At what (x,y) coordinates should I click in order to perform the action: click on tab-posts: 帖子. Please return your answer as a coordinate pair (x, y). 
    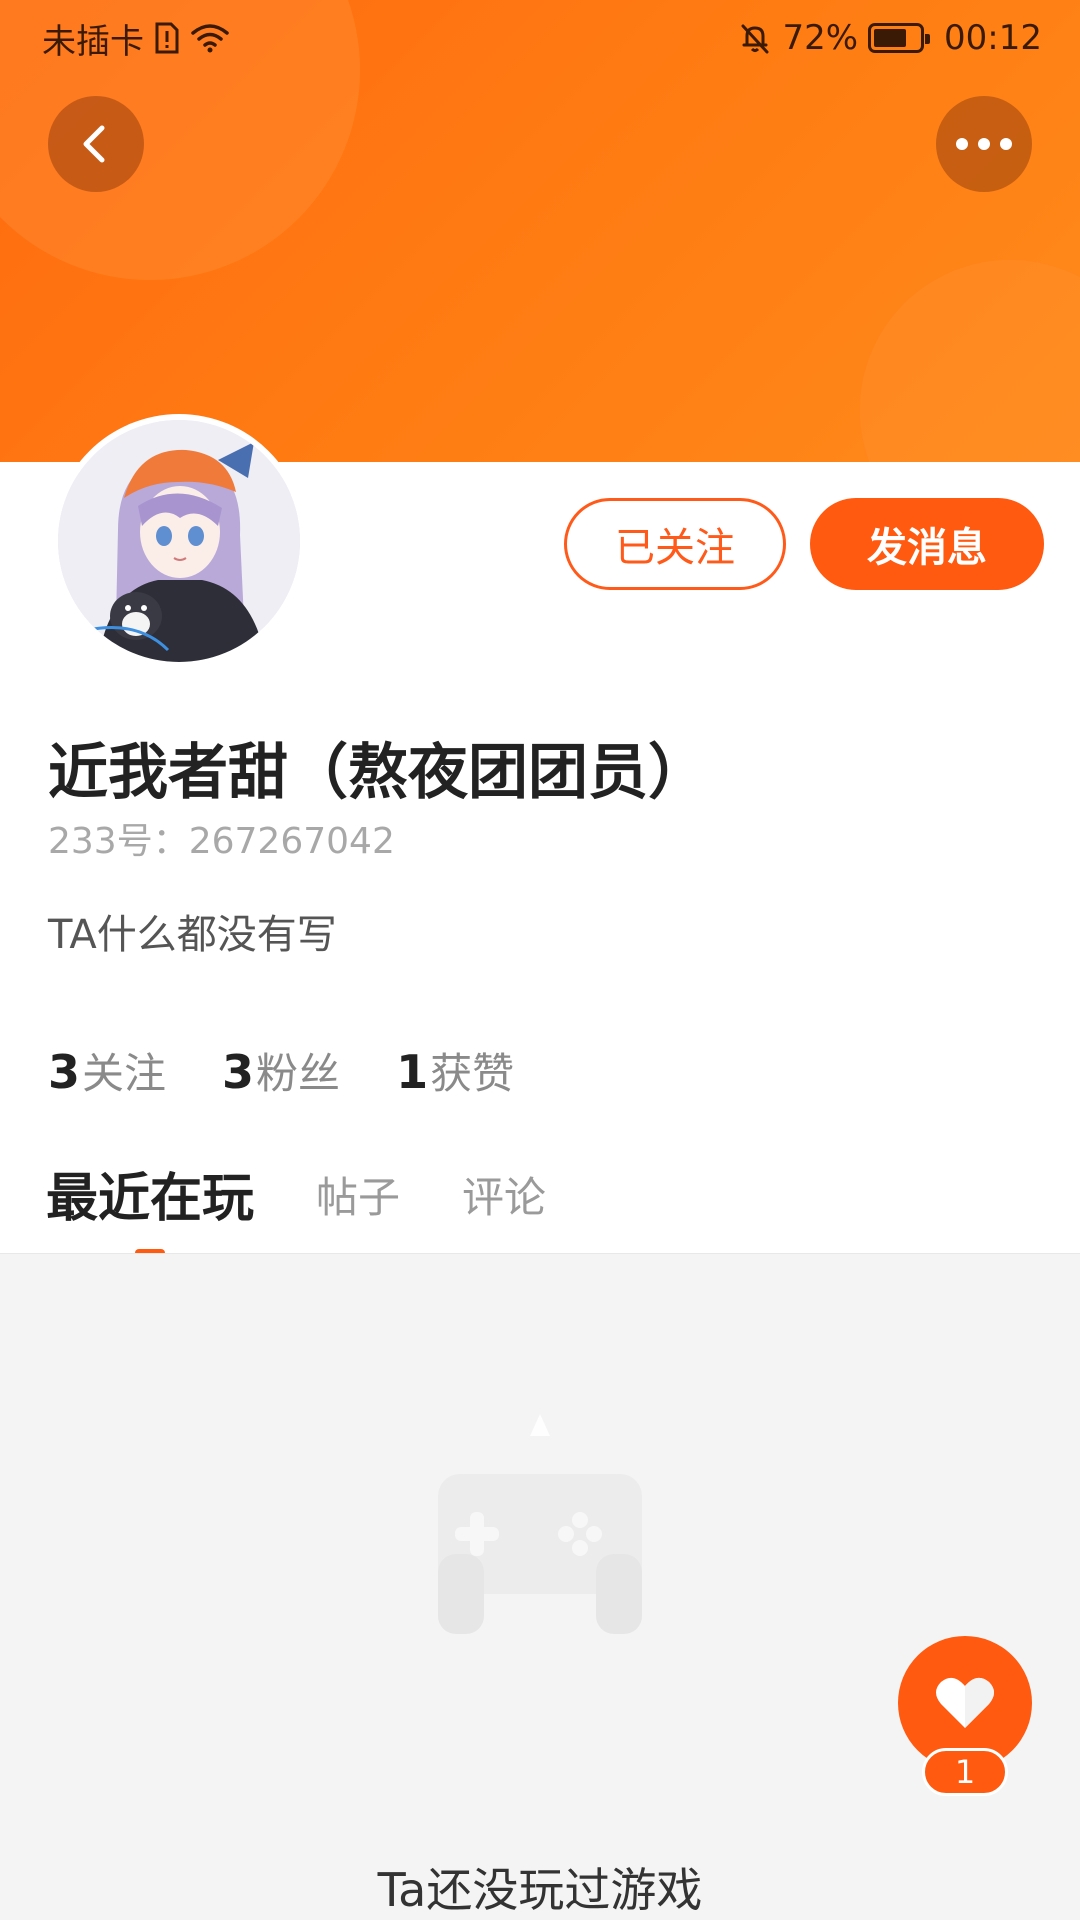
    Looking at the image, I should click on (358, 1190).